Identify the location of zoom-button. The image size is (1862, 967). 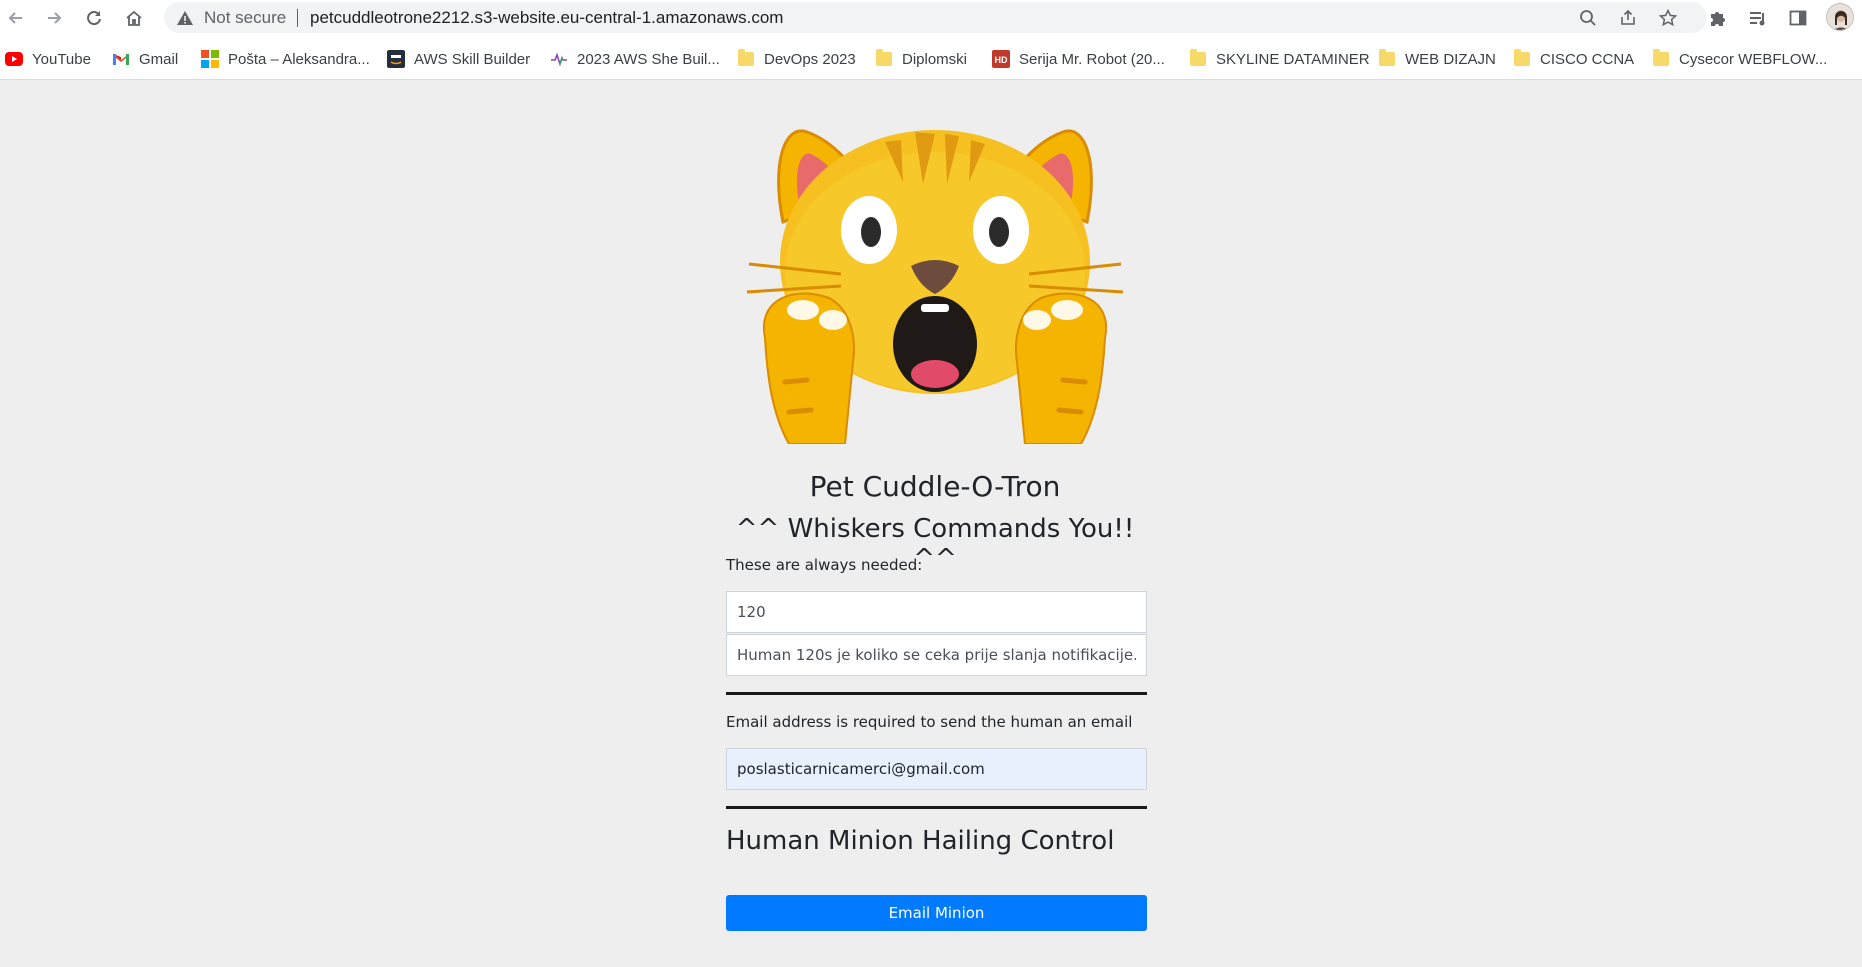
(1588, 18).